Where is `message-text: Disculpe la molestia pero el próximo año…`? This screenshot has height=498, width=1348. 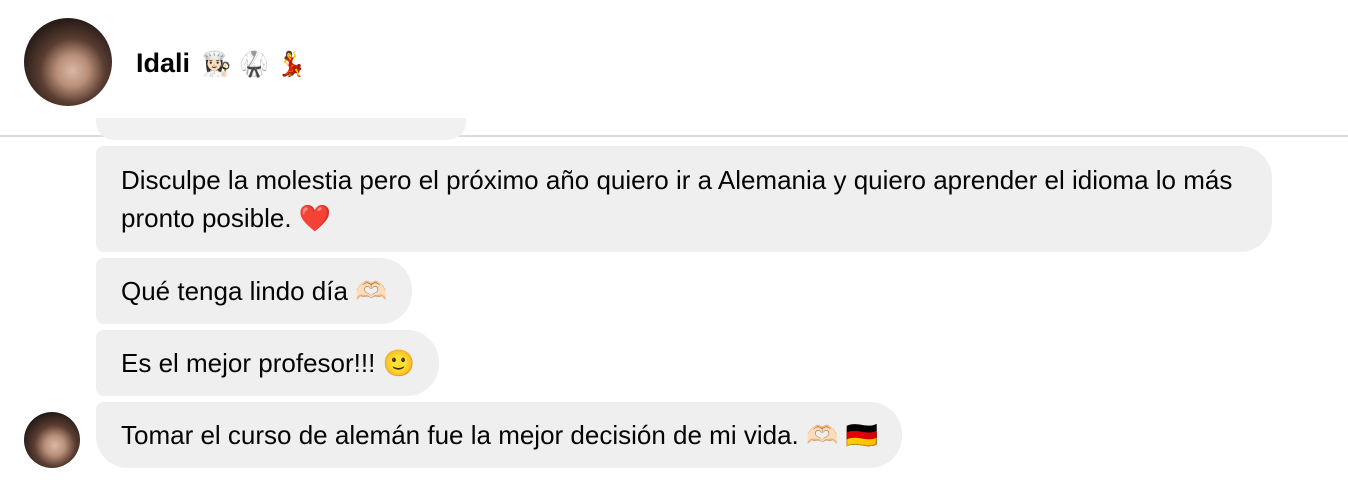
message-text: Disculpe la molestia pero el próximo año… is located at coordinates (677, 199).